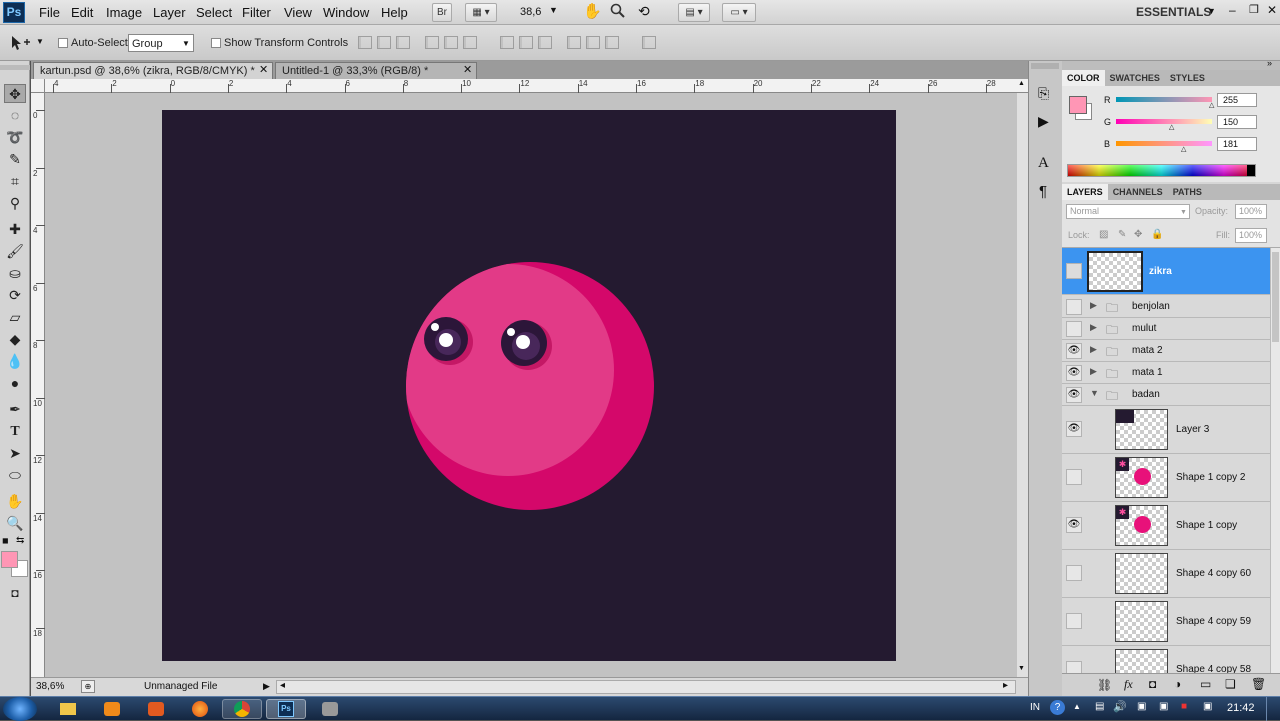  What do you see at coordinates (15, 593) in the screenshot?
I see `quick-mask-icon: ◘` at bounding box center [15, 593].